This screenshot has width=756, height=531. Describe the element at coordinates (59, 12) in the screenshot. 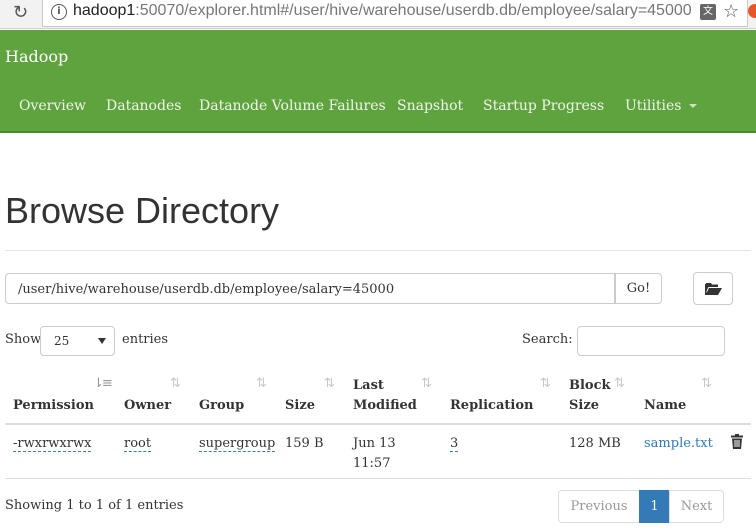

I see `info-icon: i` at that location.